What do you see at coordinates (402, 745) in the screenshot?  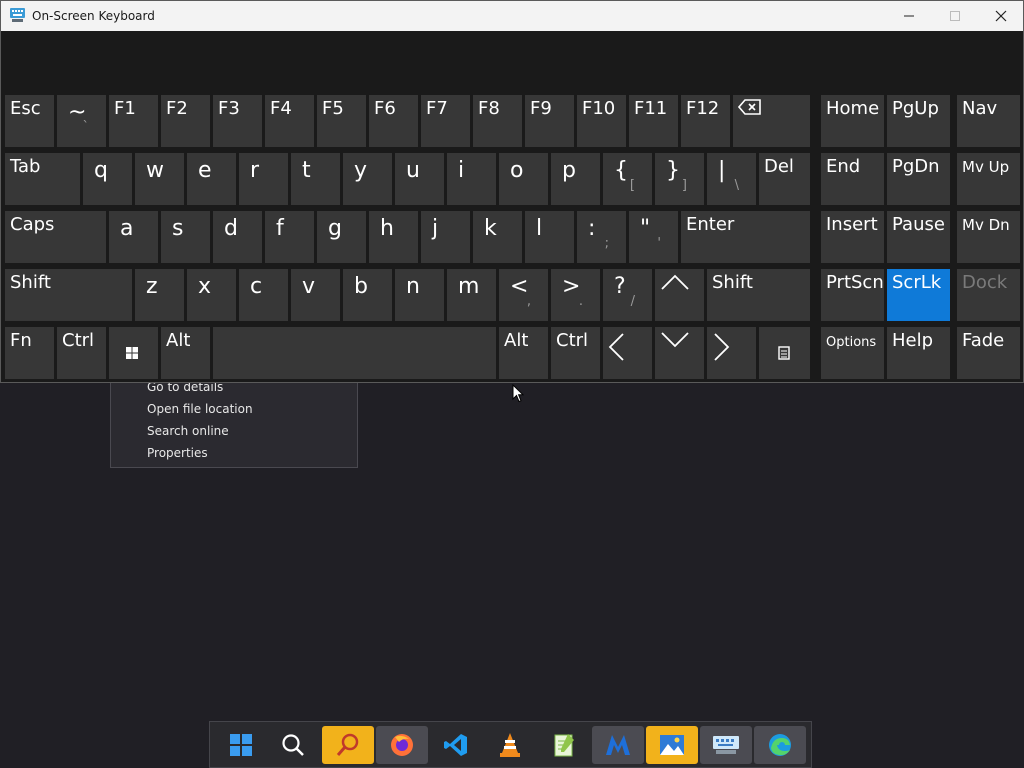 I see `taskbar-firefox` at bounding box center [402, 745].